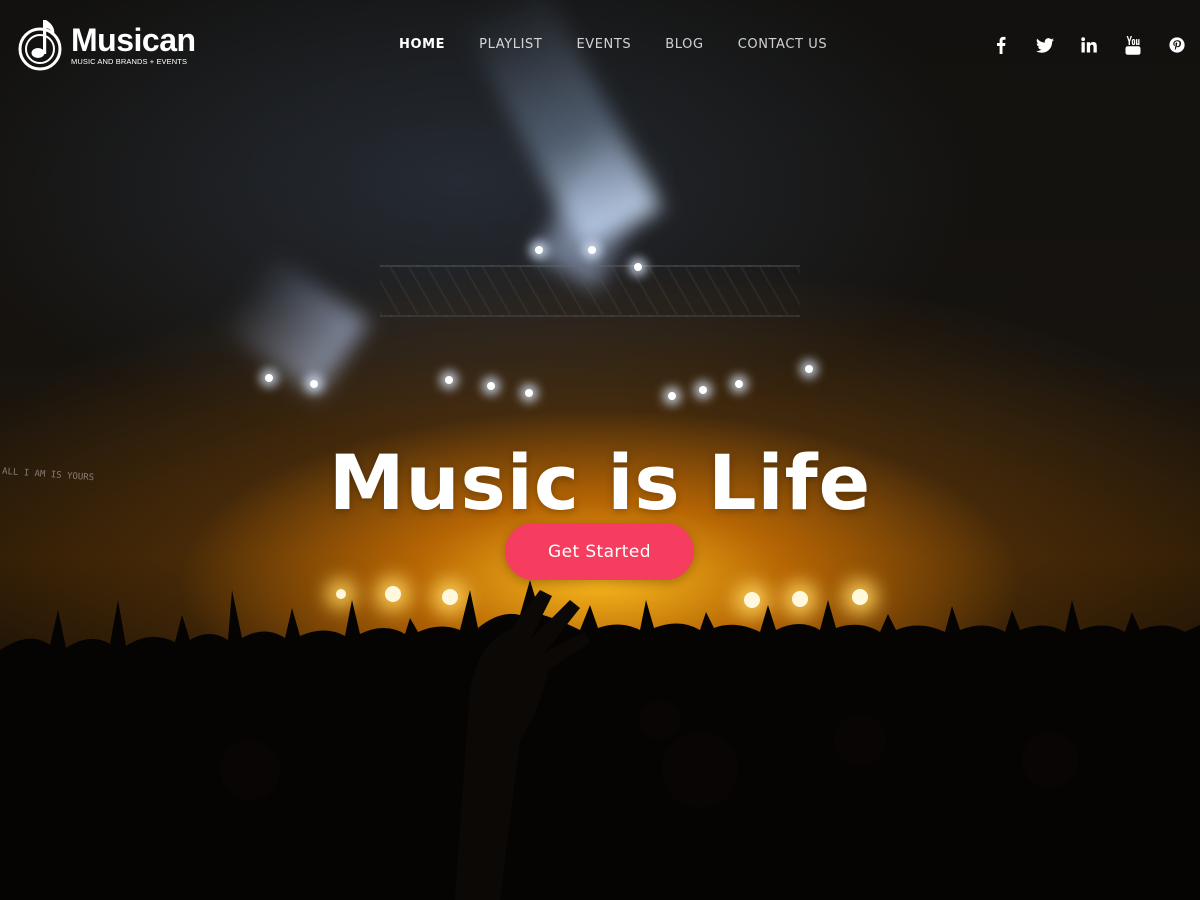 This screenshot has height=900, width=1200. I want to click on nav-item-playlist: PLAYLIST, so click(510, 45).